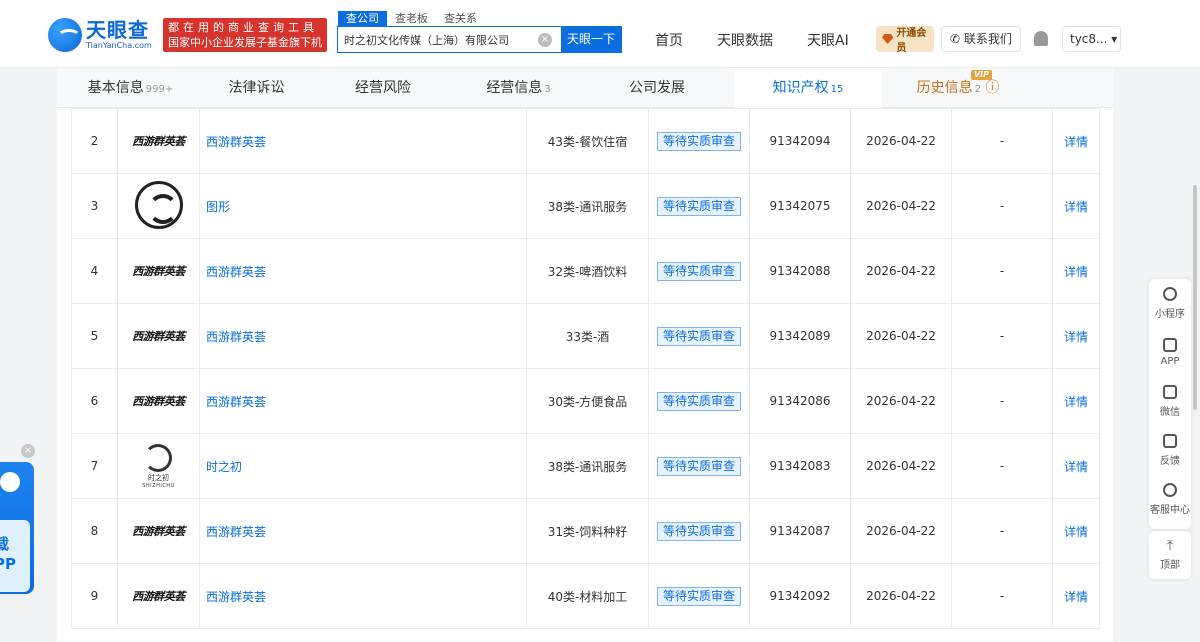 The height and width of the screenshot is (642, 1200). I want to click on app-logo-icon, so click(10, 482).